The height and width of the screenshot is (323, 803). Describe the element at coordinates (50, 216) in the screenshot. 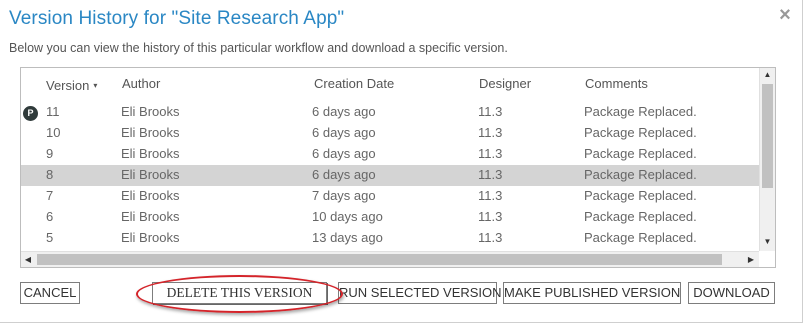

I see `cell-version: 6` at that location.